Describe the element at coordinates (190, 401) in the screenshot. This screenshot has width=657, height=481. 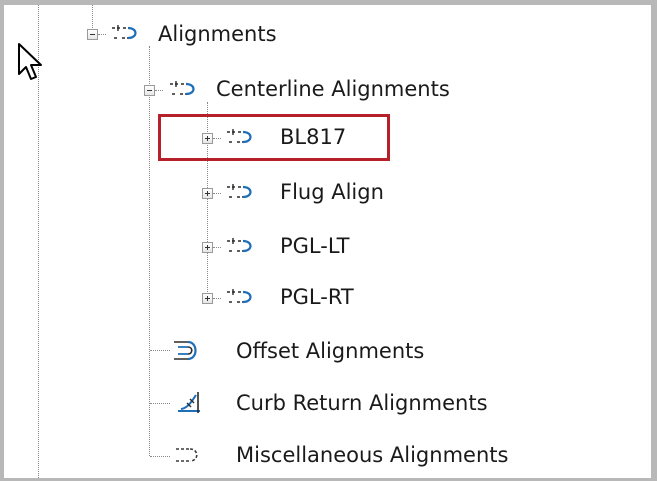
I see `curb-return-alignment-icon` at that location.